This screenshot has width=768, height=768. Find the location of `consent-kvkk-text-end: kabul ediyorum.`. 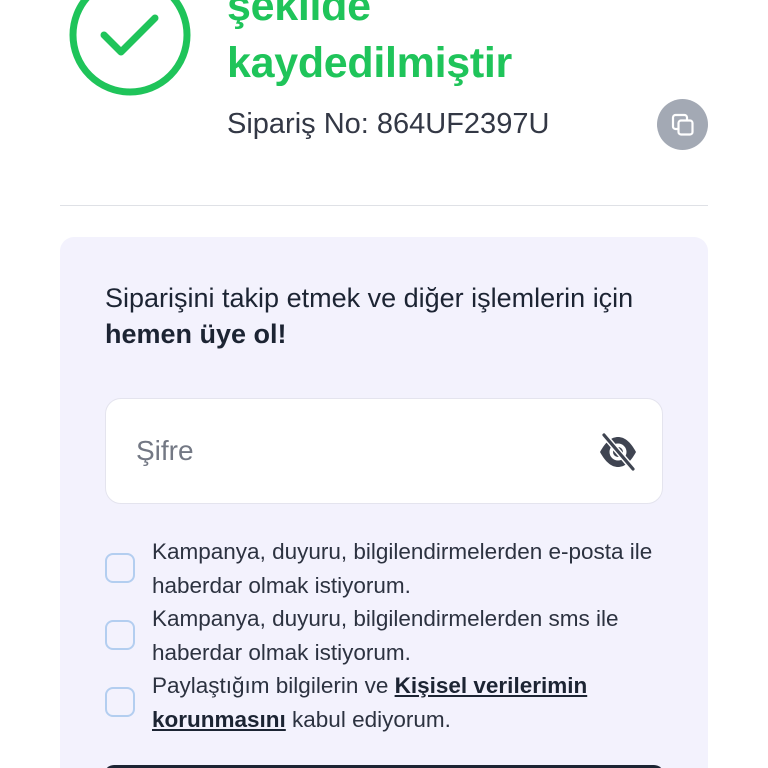

consent-kvkk-text-end: kabul ediyorum. is located at coordinates (368, 719).